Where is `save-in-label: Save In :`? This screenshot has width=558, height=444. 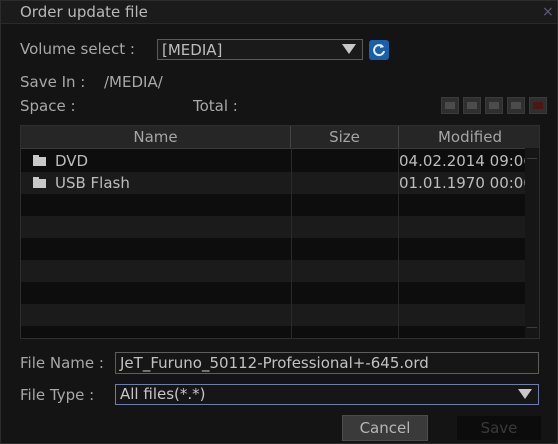 save-in-label: Save In : is located at coordinates (53, 82).